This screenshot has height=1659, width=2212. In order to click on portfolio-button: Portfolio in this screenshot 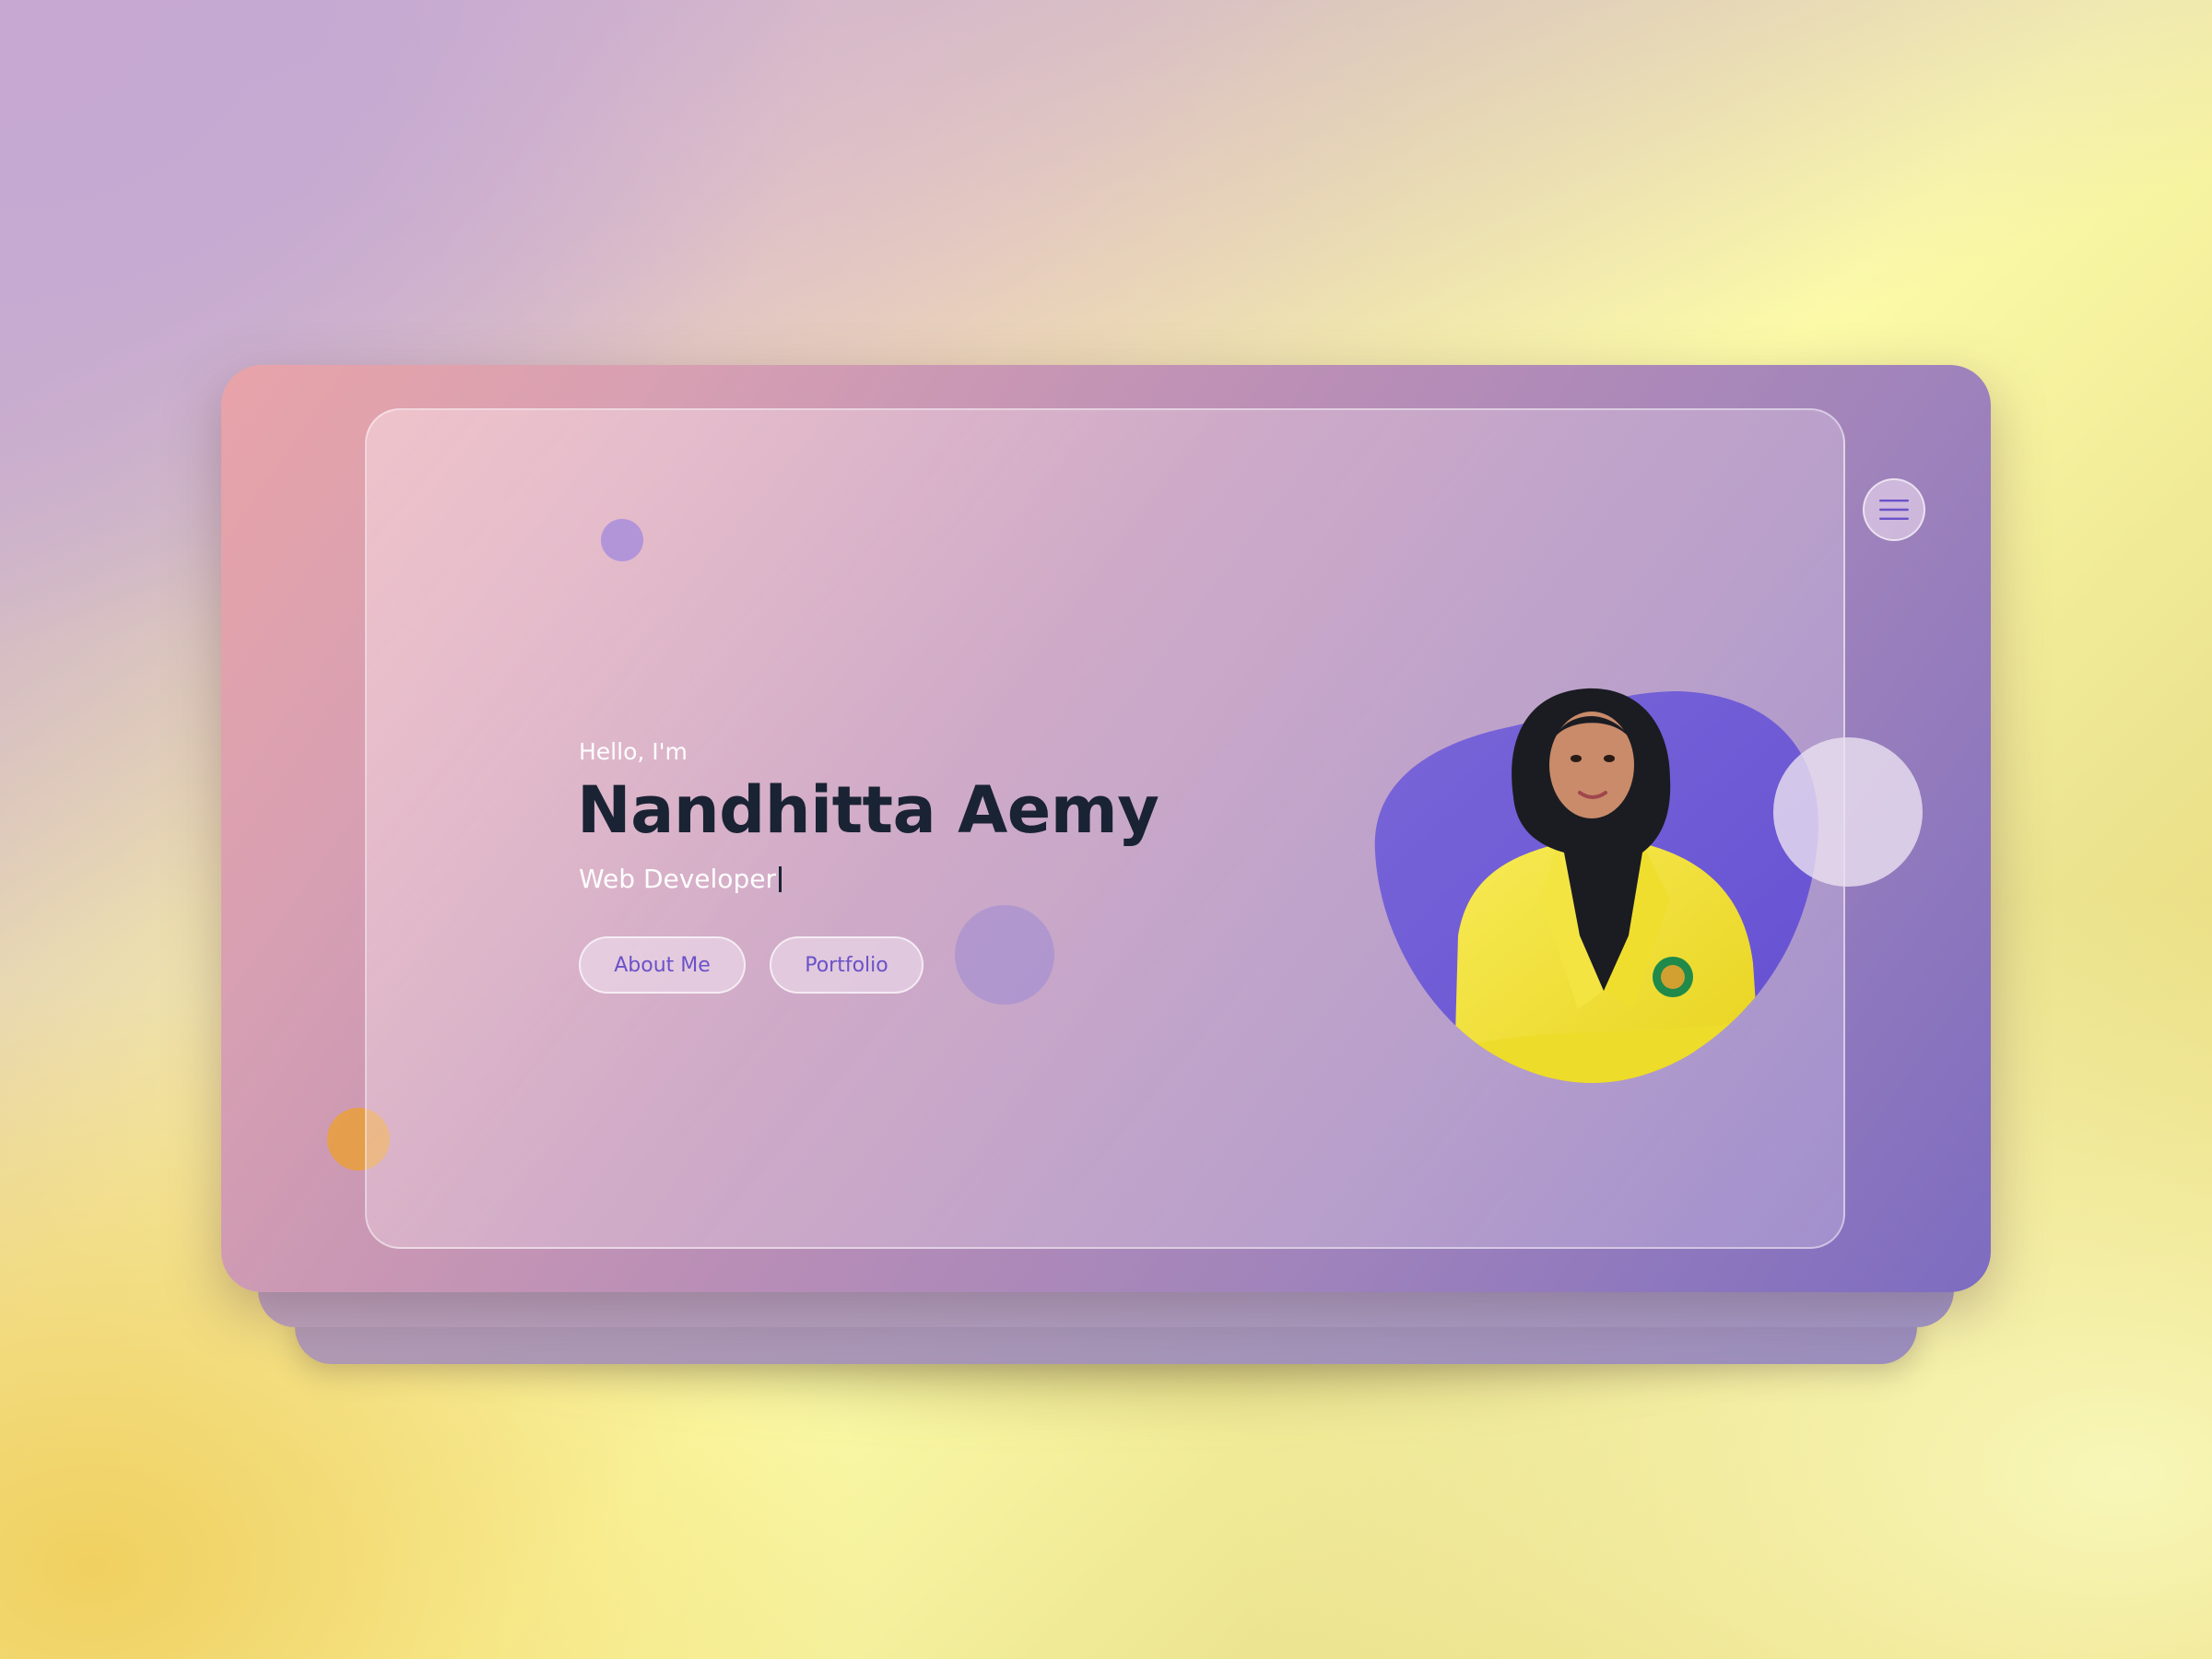, I will do `click(847, 965)`.